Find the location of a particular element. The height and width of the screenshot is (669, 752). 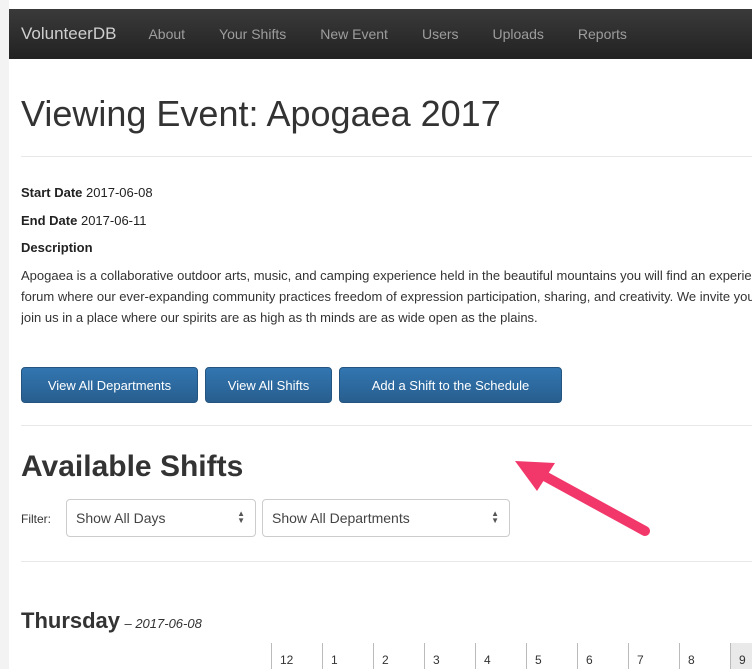

view-all-departments-button: View All Departments is located at coordinates (109, 385).